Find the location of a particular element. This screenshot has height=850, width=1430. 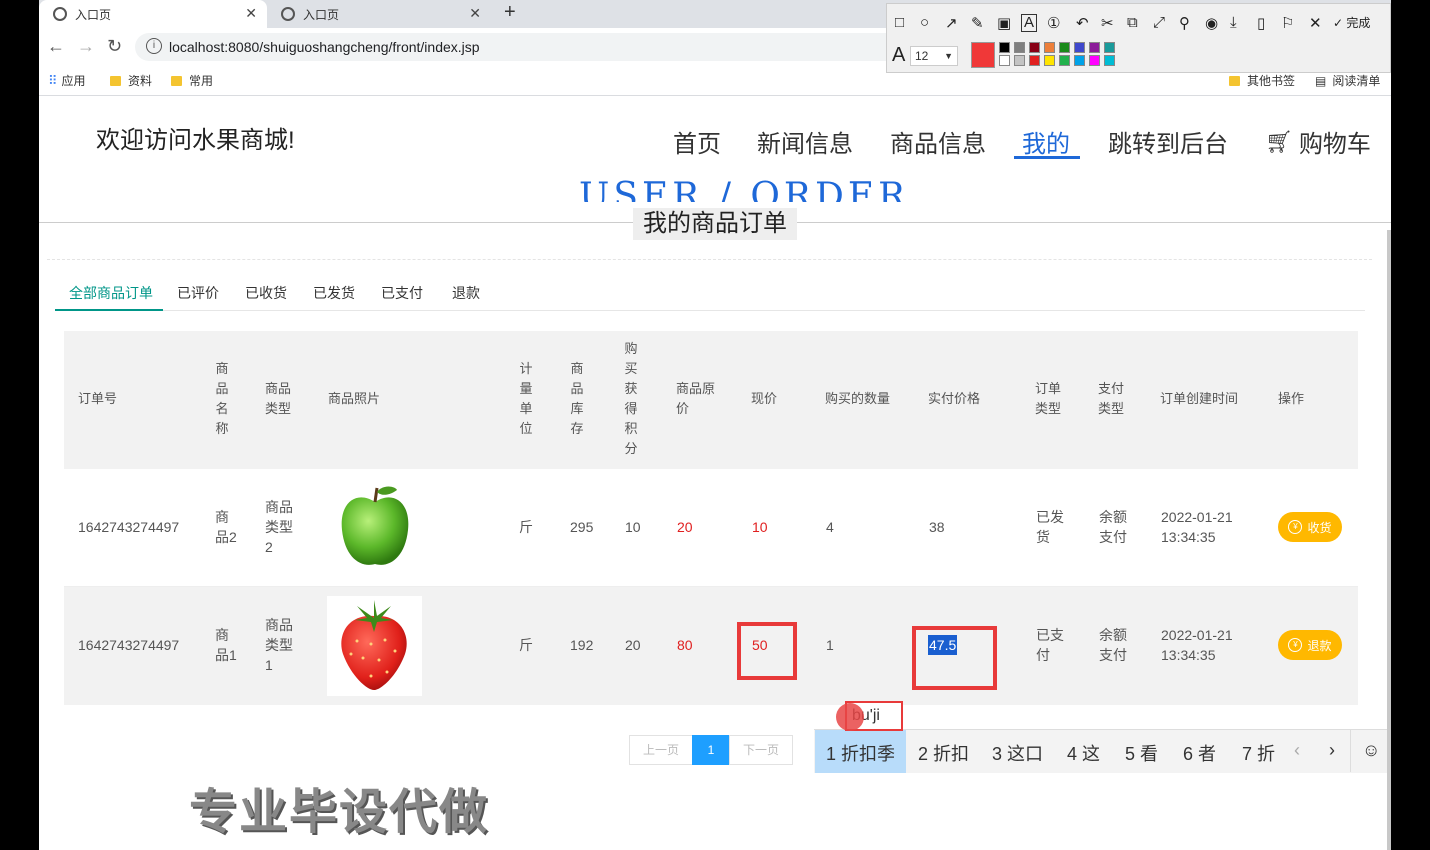

bookmark-folder: 常用 is located at coordinates (192, 80).